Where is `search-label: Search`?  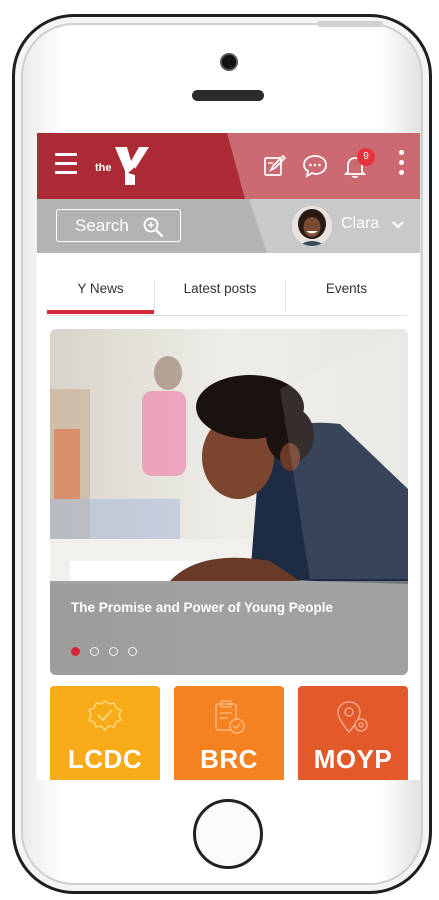 search-label: Search is located at coordinates (102, 225).